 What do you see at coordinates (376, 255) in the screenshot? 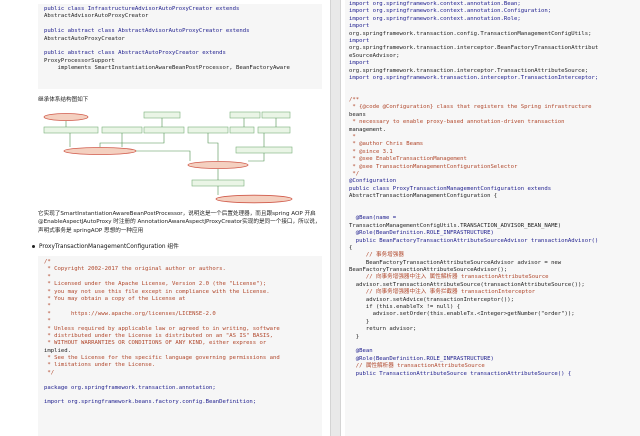
I see `code-line: // 事务增强器` at bounding box center [376, 255].